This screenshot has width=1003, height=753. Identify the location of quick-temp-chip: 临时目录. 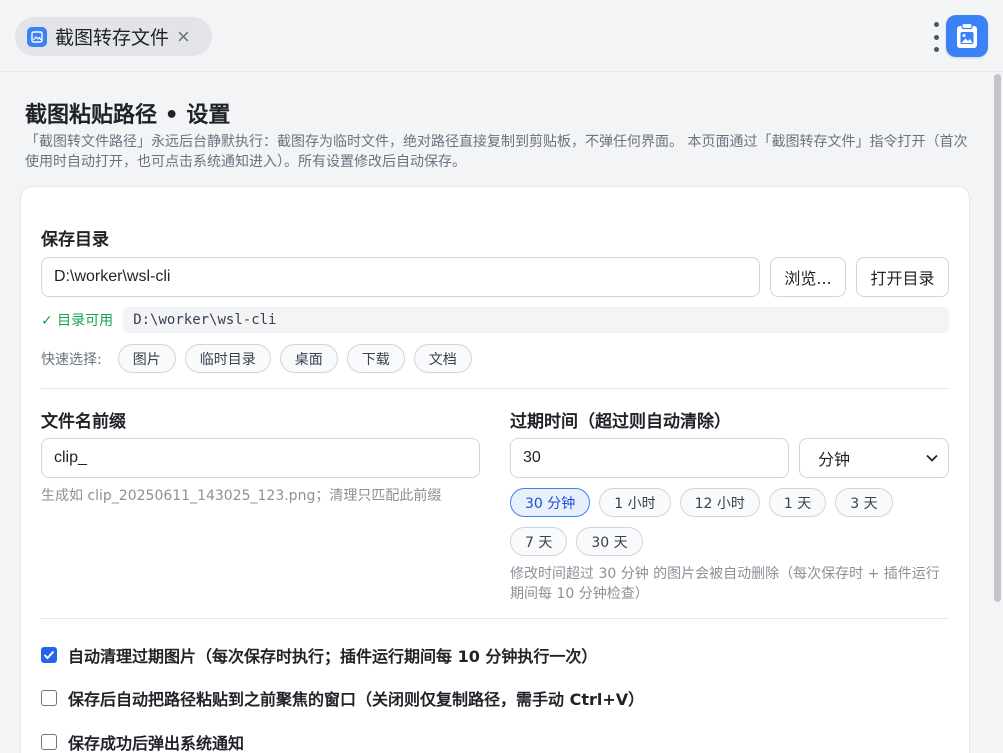
(227, 358).